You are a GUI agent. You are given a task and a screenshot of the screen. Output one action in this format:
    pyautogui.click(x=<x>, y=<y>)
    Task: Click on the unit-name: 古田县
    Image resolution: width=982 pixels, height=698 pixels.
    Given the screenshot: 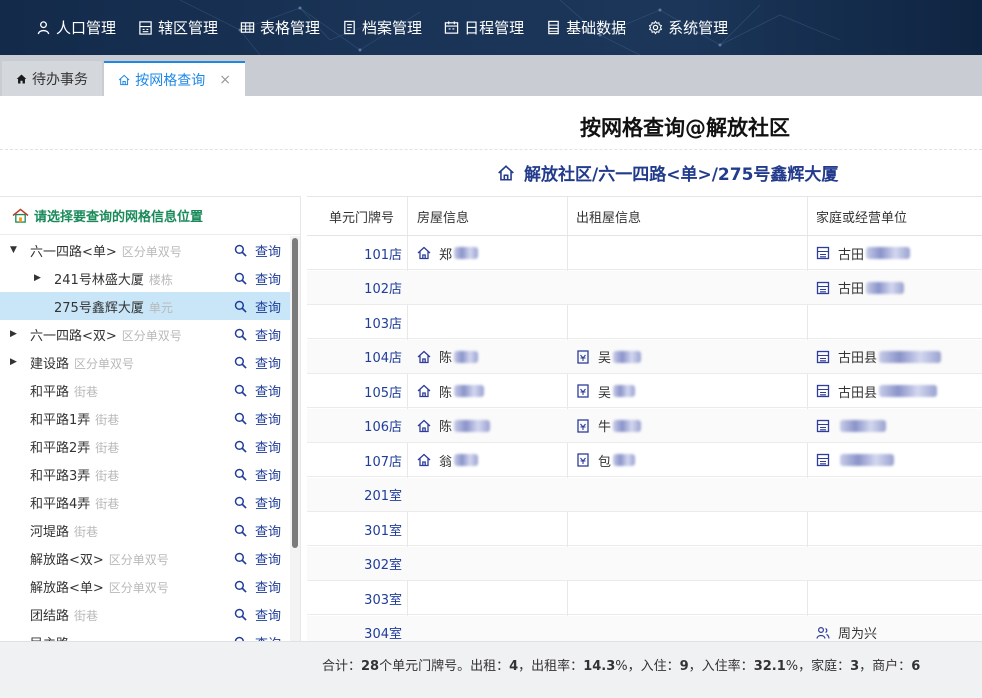 What is the action you would take?
    pyautogui.click(x=858, y=358)
    